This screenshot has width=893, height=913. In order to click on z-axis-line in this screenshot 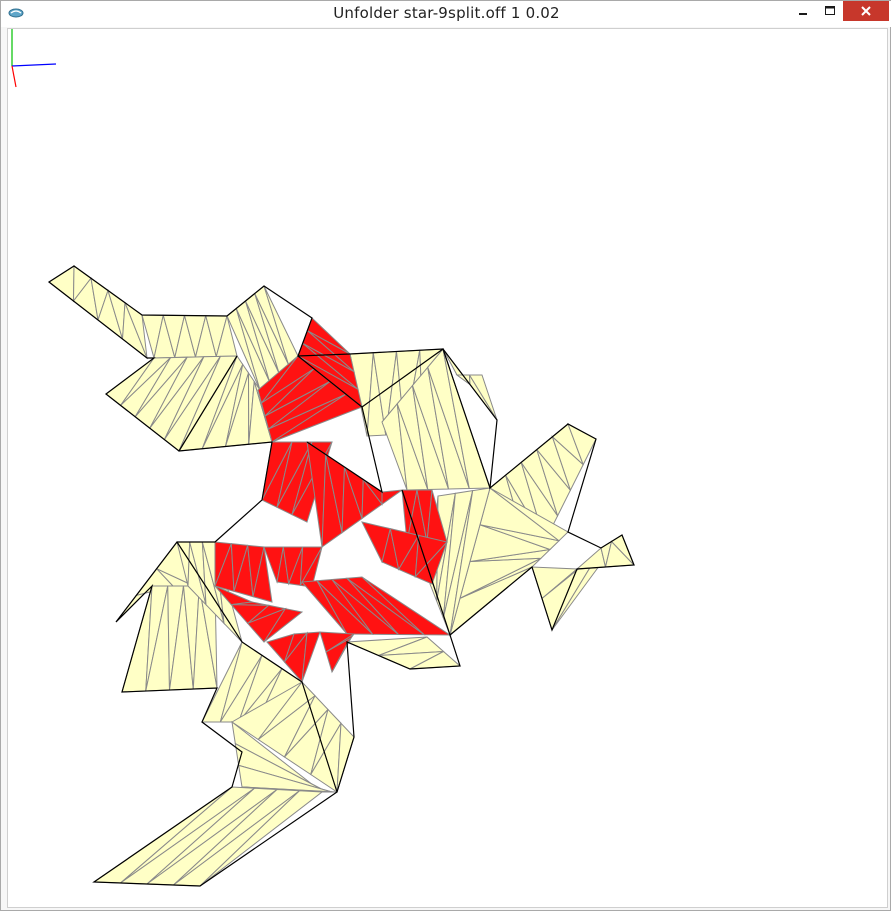, I will do `click(14, 76)`.